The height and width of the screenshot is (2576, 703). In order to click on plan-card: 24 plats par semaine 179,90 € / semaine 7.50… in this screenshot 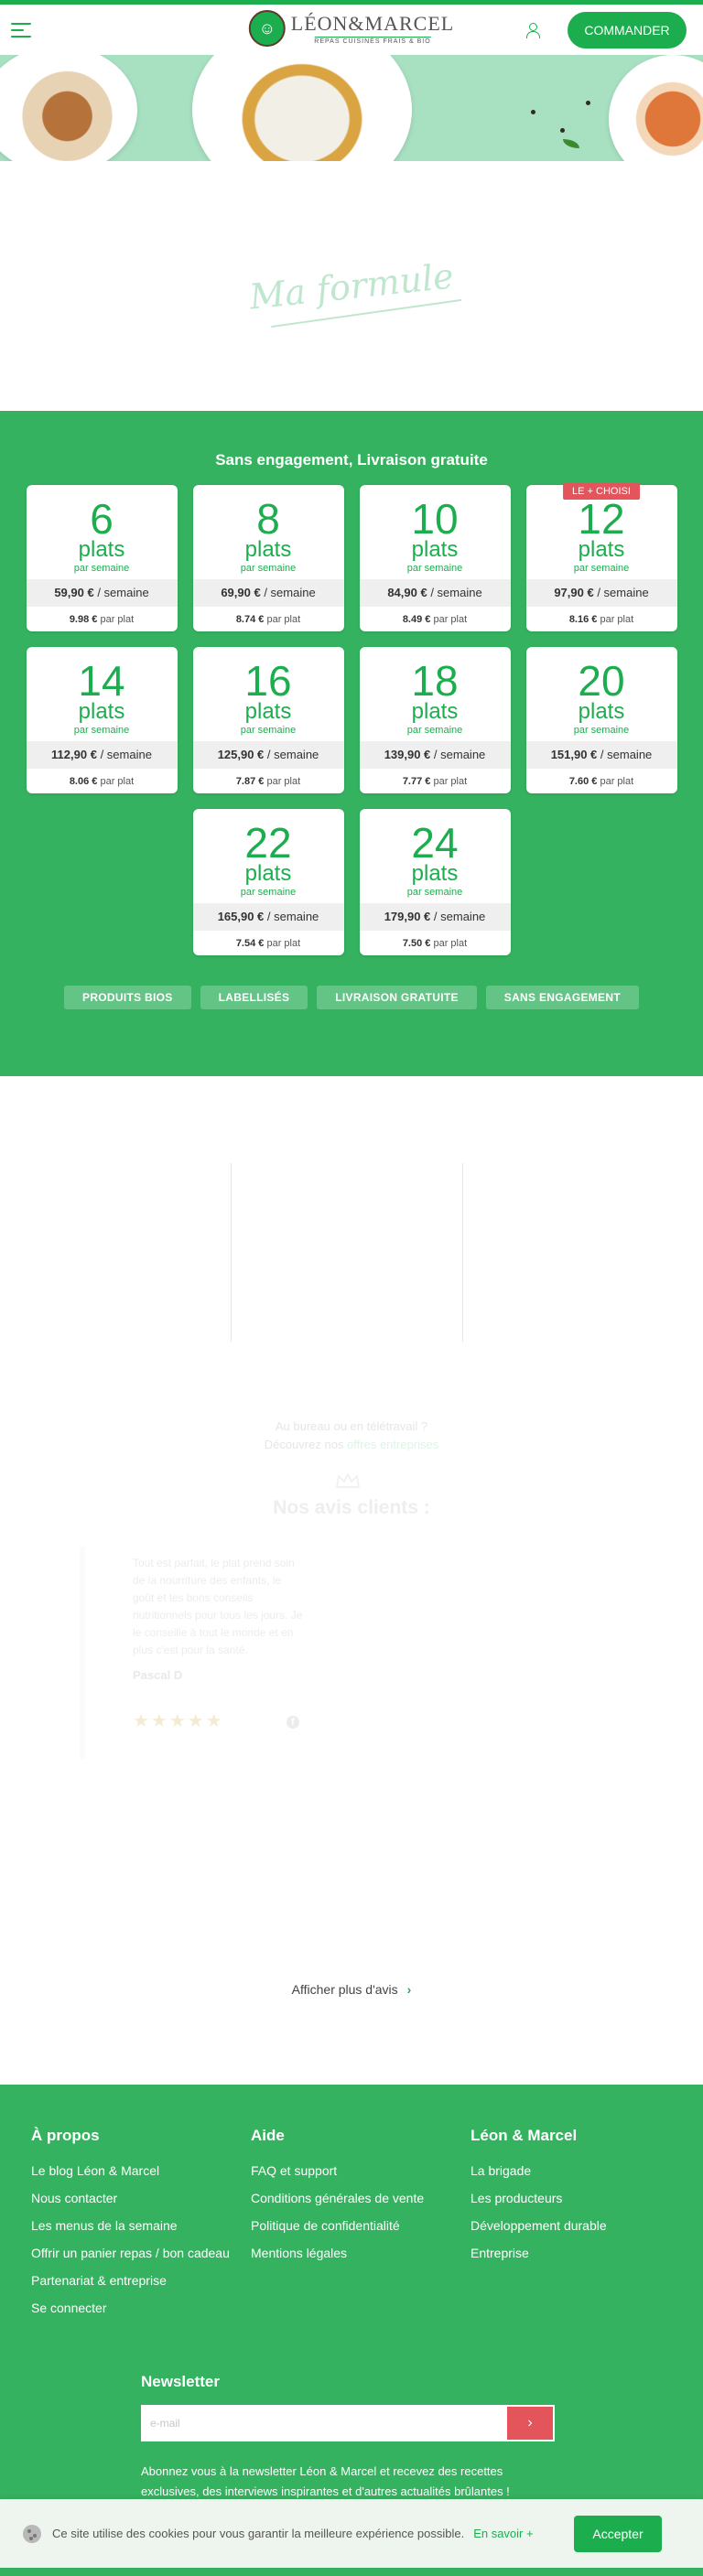, I will do `click(435, 882)`.